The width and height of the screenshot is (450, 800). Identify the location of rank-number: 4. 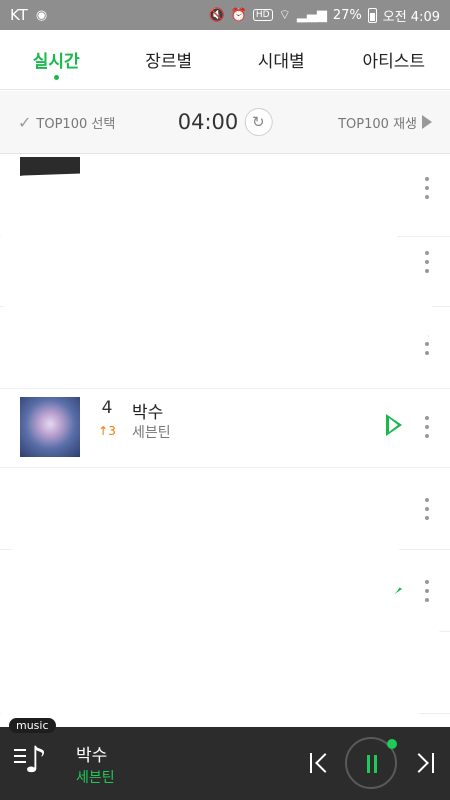
(107, 408).